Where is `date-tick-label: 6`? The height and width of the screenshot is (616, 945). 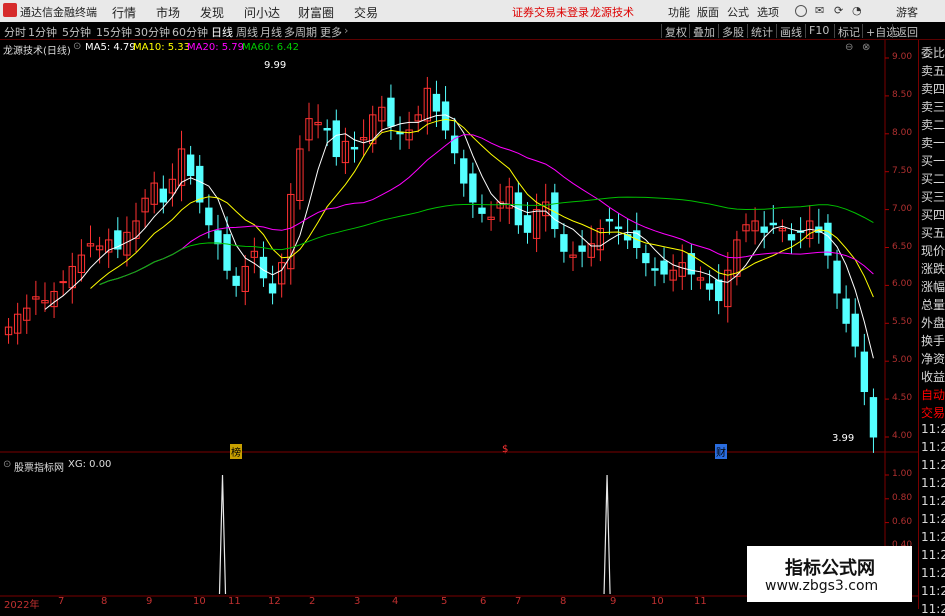
date-tick-label: 6 is located at coordinates (483, 601).